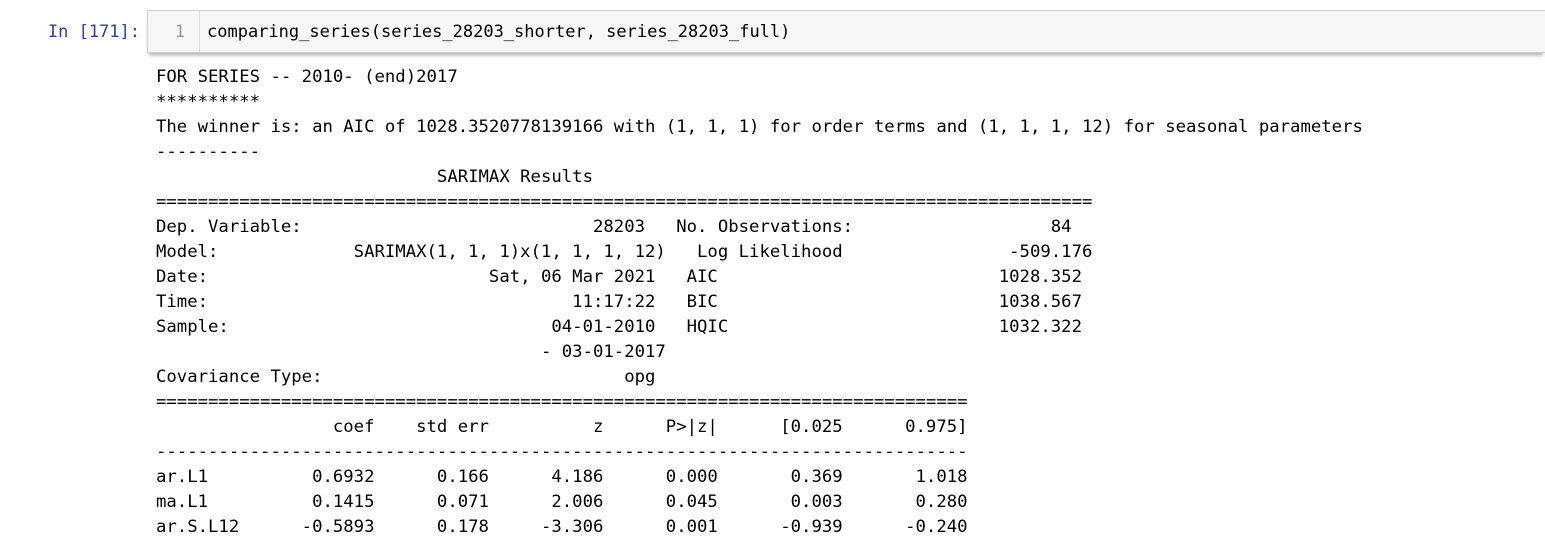 The height and width of the screenshot is (542, 1545). I want to click on line-number: 1, so click(179, 32).